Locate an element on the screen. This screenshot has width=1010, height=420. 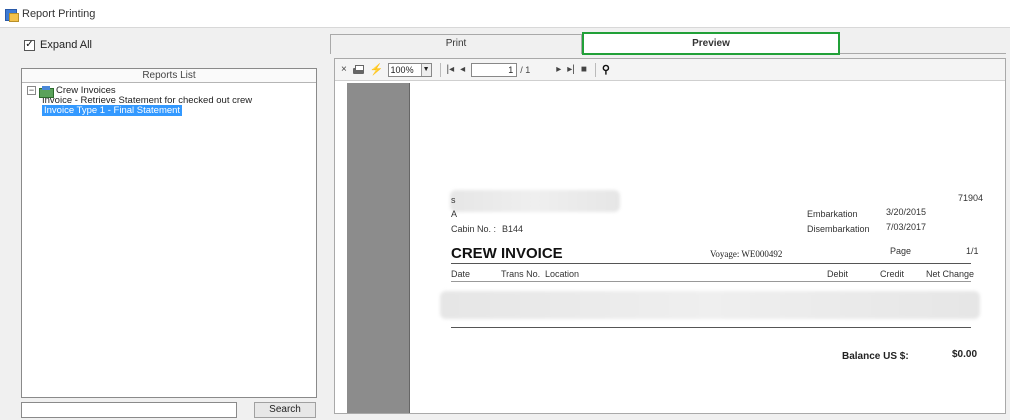
voyage-label: Voyage: WE000492 is located at coordinates (746, 254).